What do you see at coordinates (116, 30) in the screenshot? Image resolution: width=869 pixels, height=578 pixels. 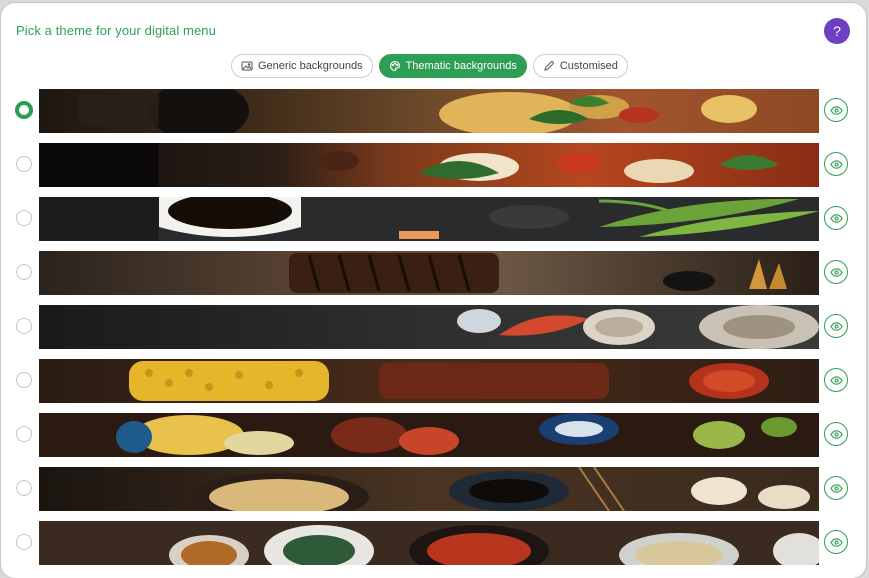 I see `page-title: Pick a theme for your digital menu` at bounding box center [116, 30].